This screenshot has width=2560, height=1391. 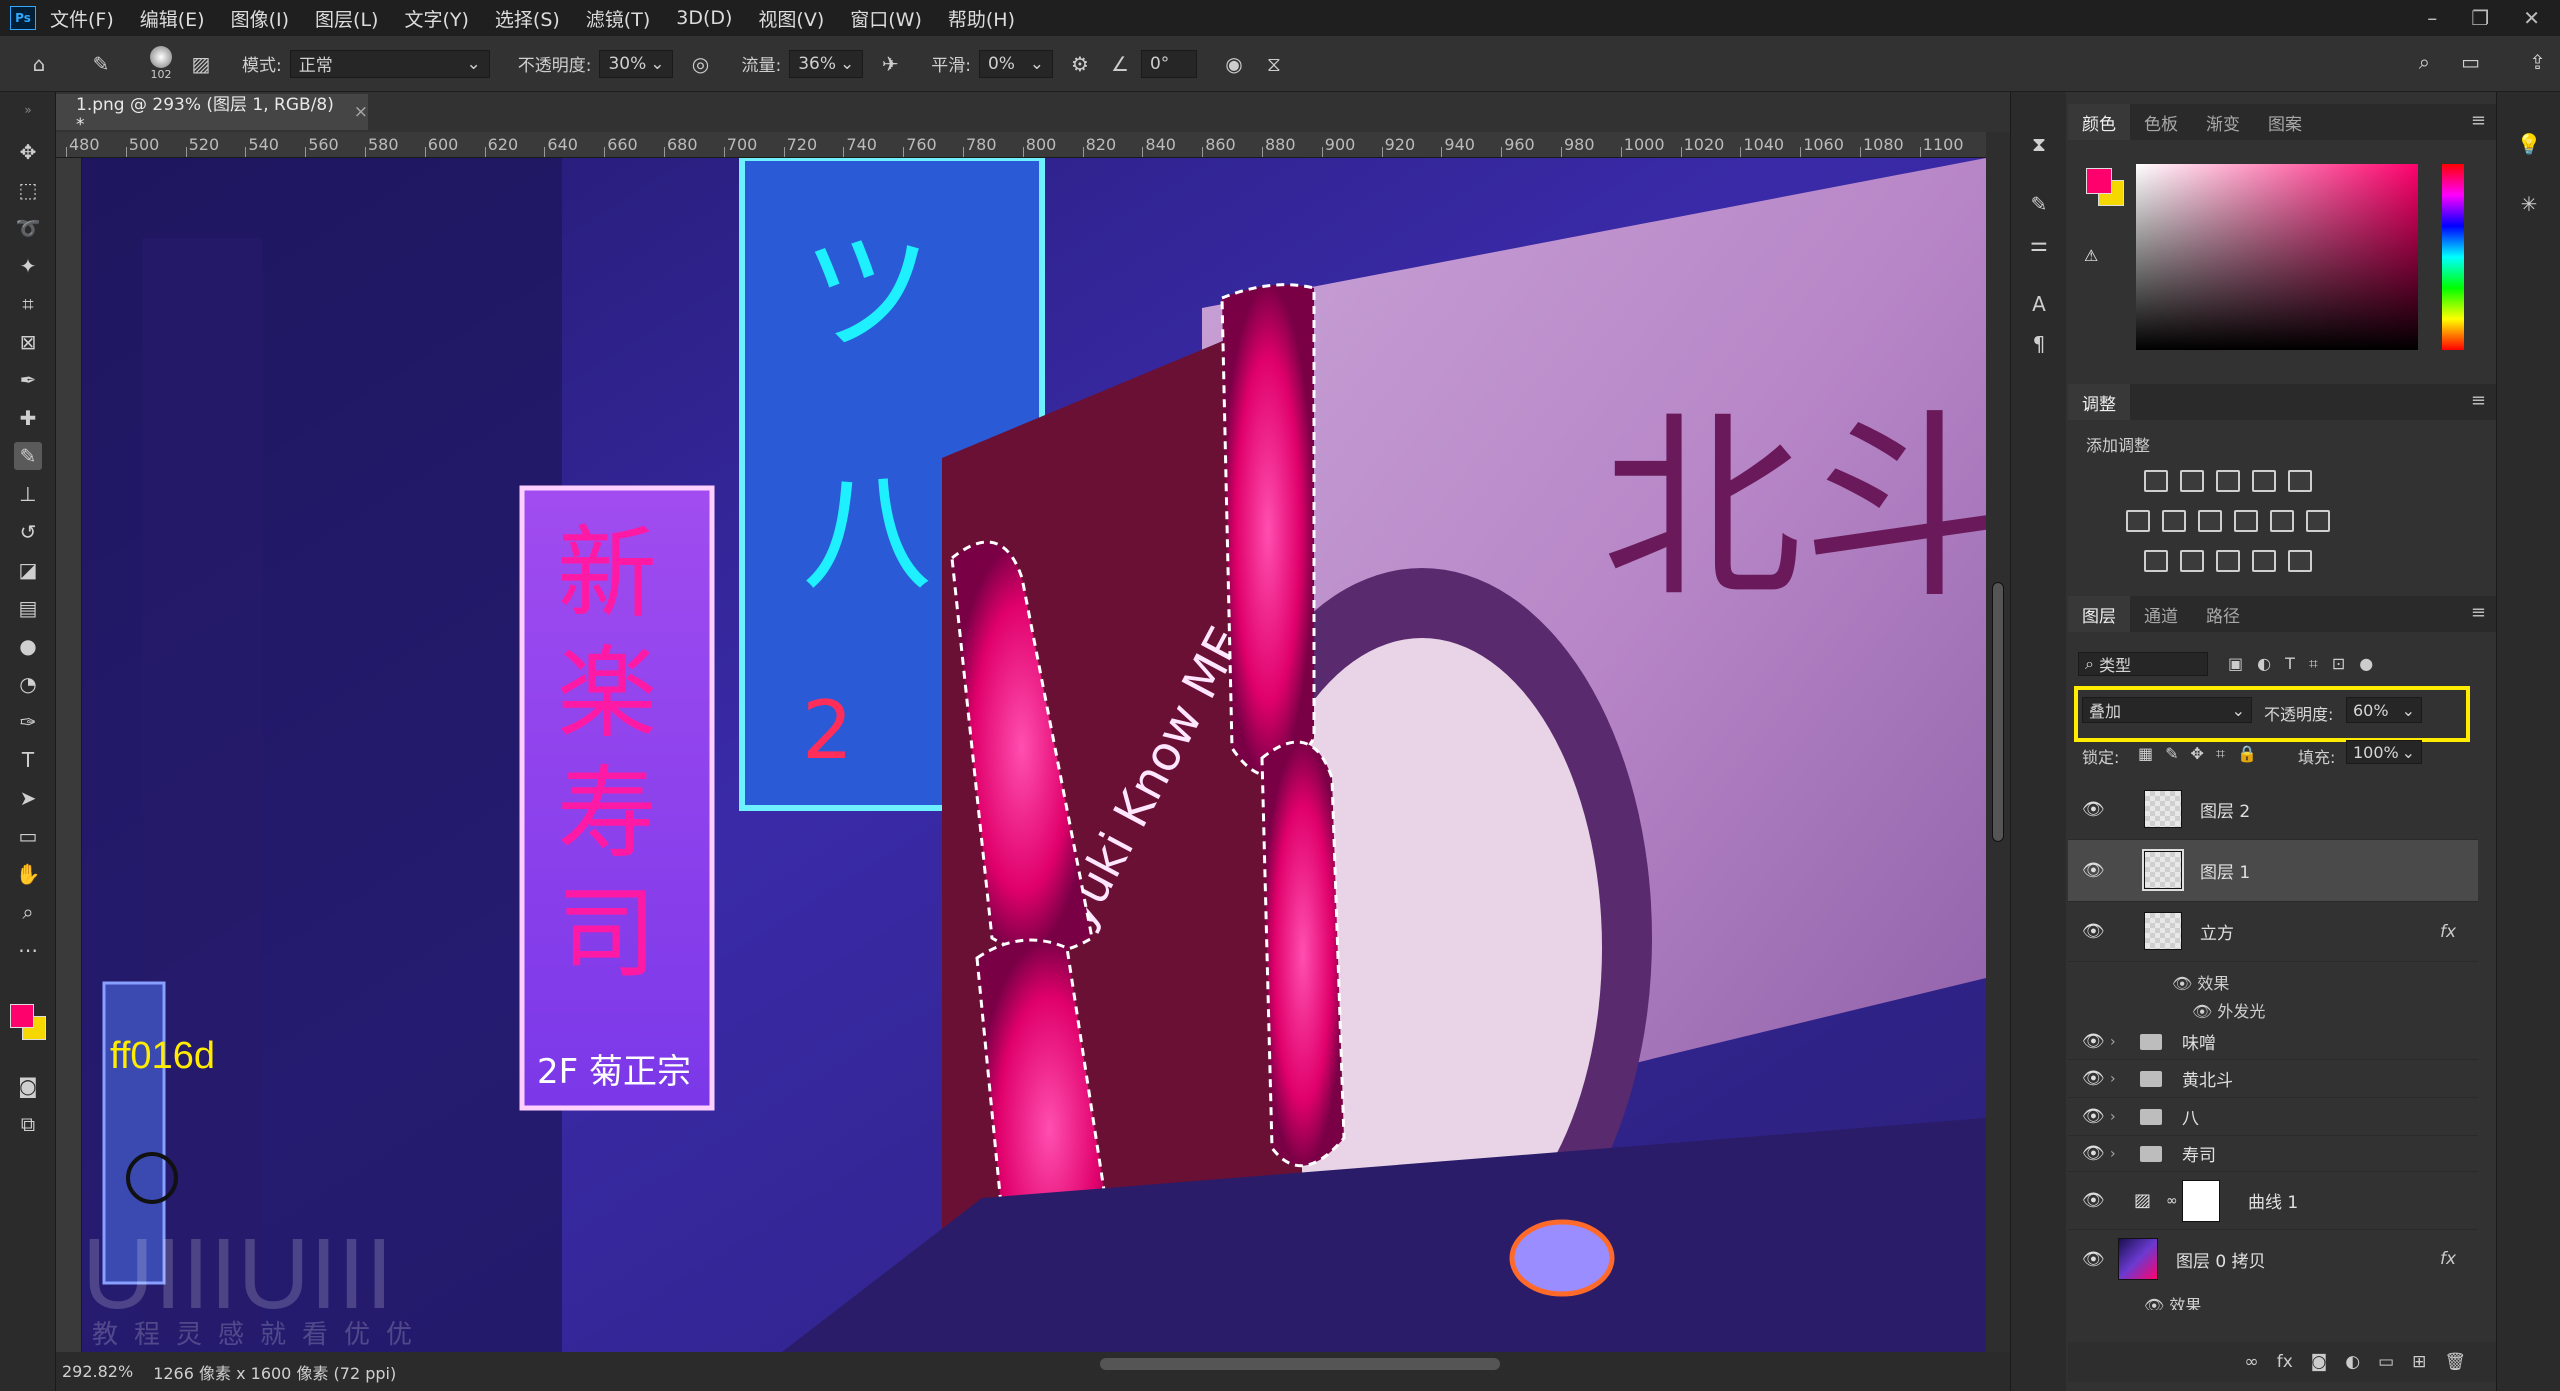 What do you see at coordinates (2455, 1362) in the screenshot?
I see `delete-layer-icon: 🗑` at bounding box center [2455, 1362].